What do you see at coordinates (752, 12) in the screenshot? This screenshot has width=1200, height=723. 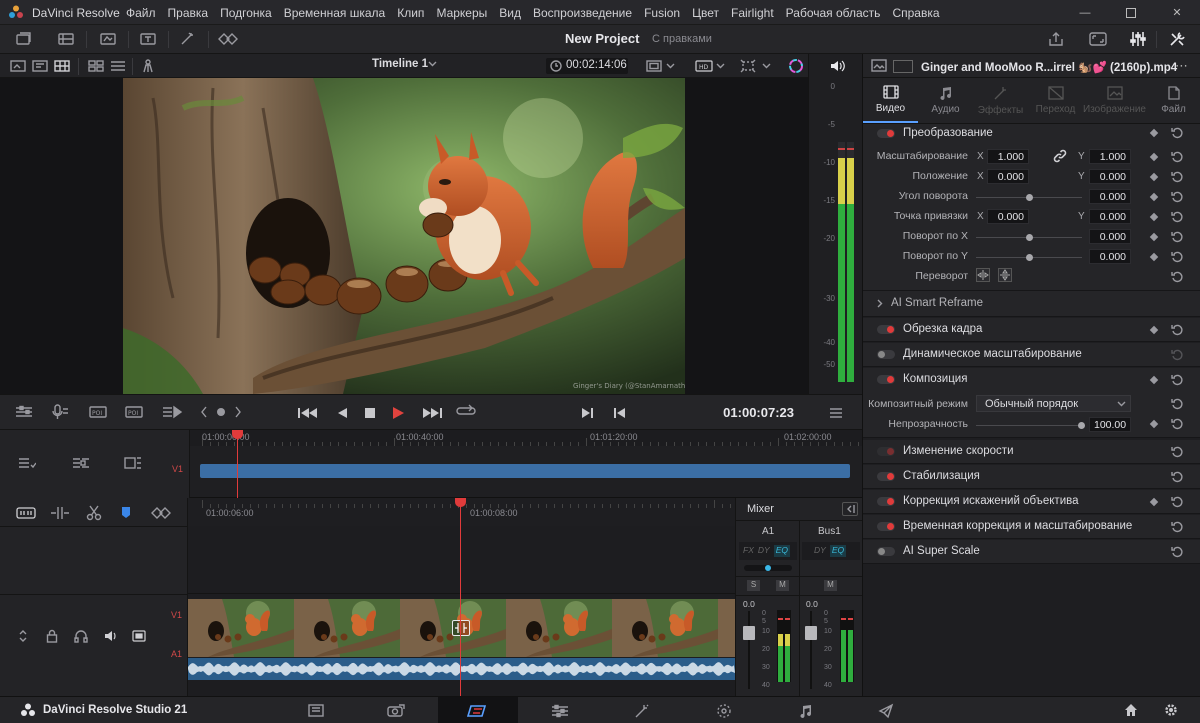 I see `menu-item-10: Fairlight` at bounding box center [752, 12].